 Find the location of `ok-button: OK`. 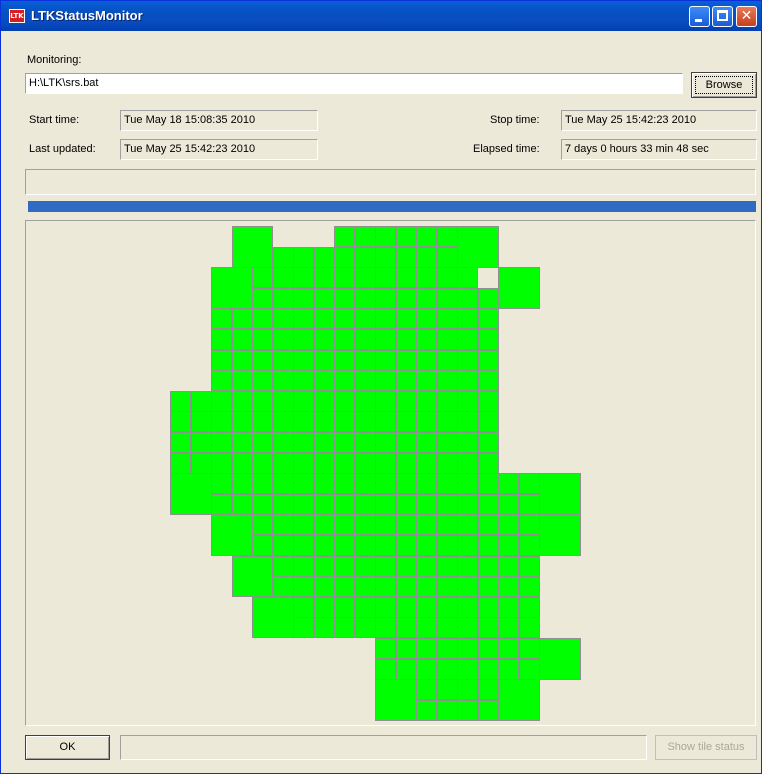

ok-button: OK is located at coordinates (67, 747).